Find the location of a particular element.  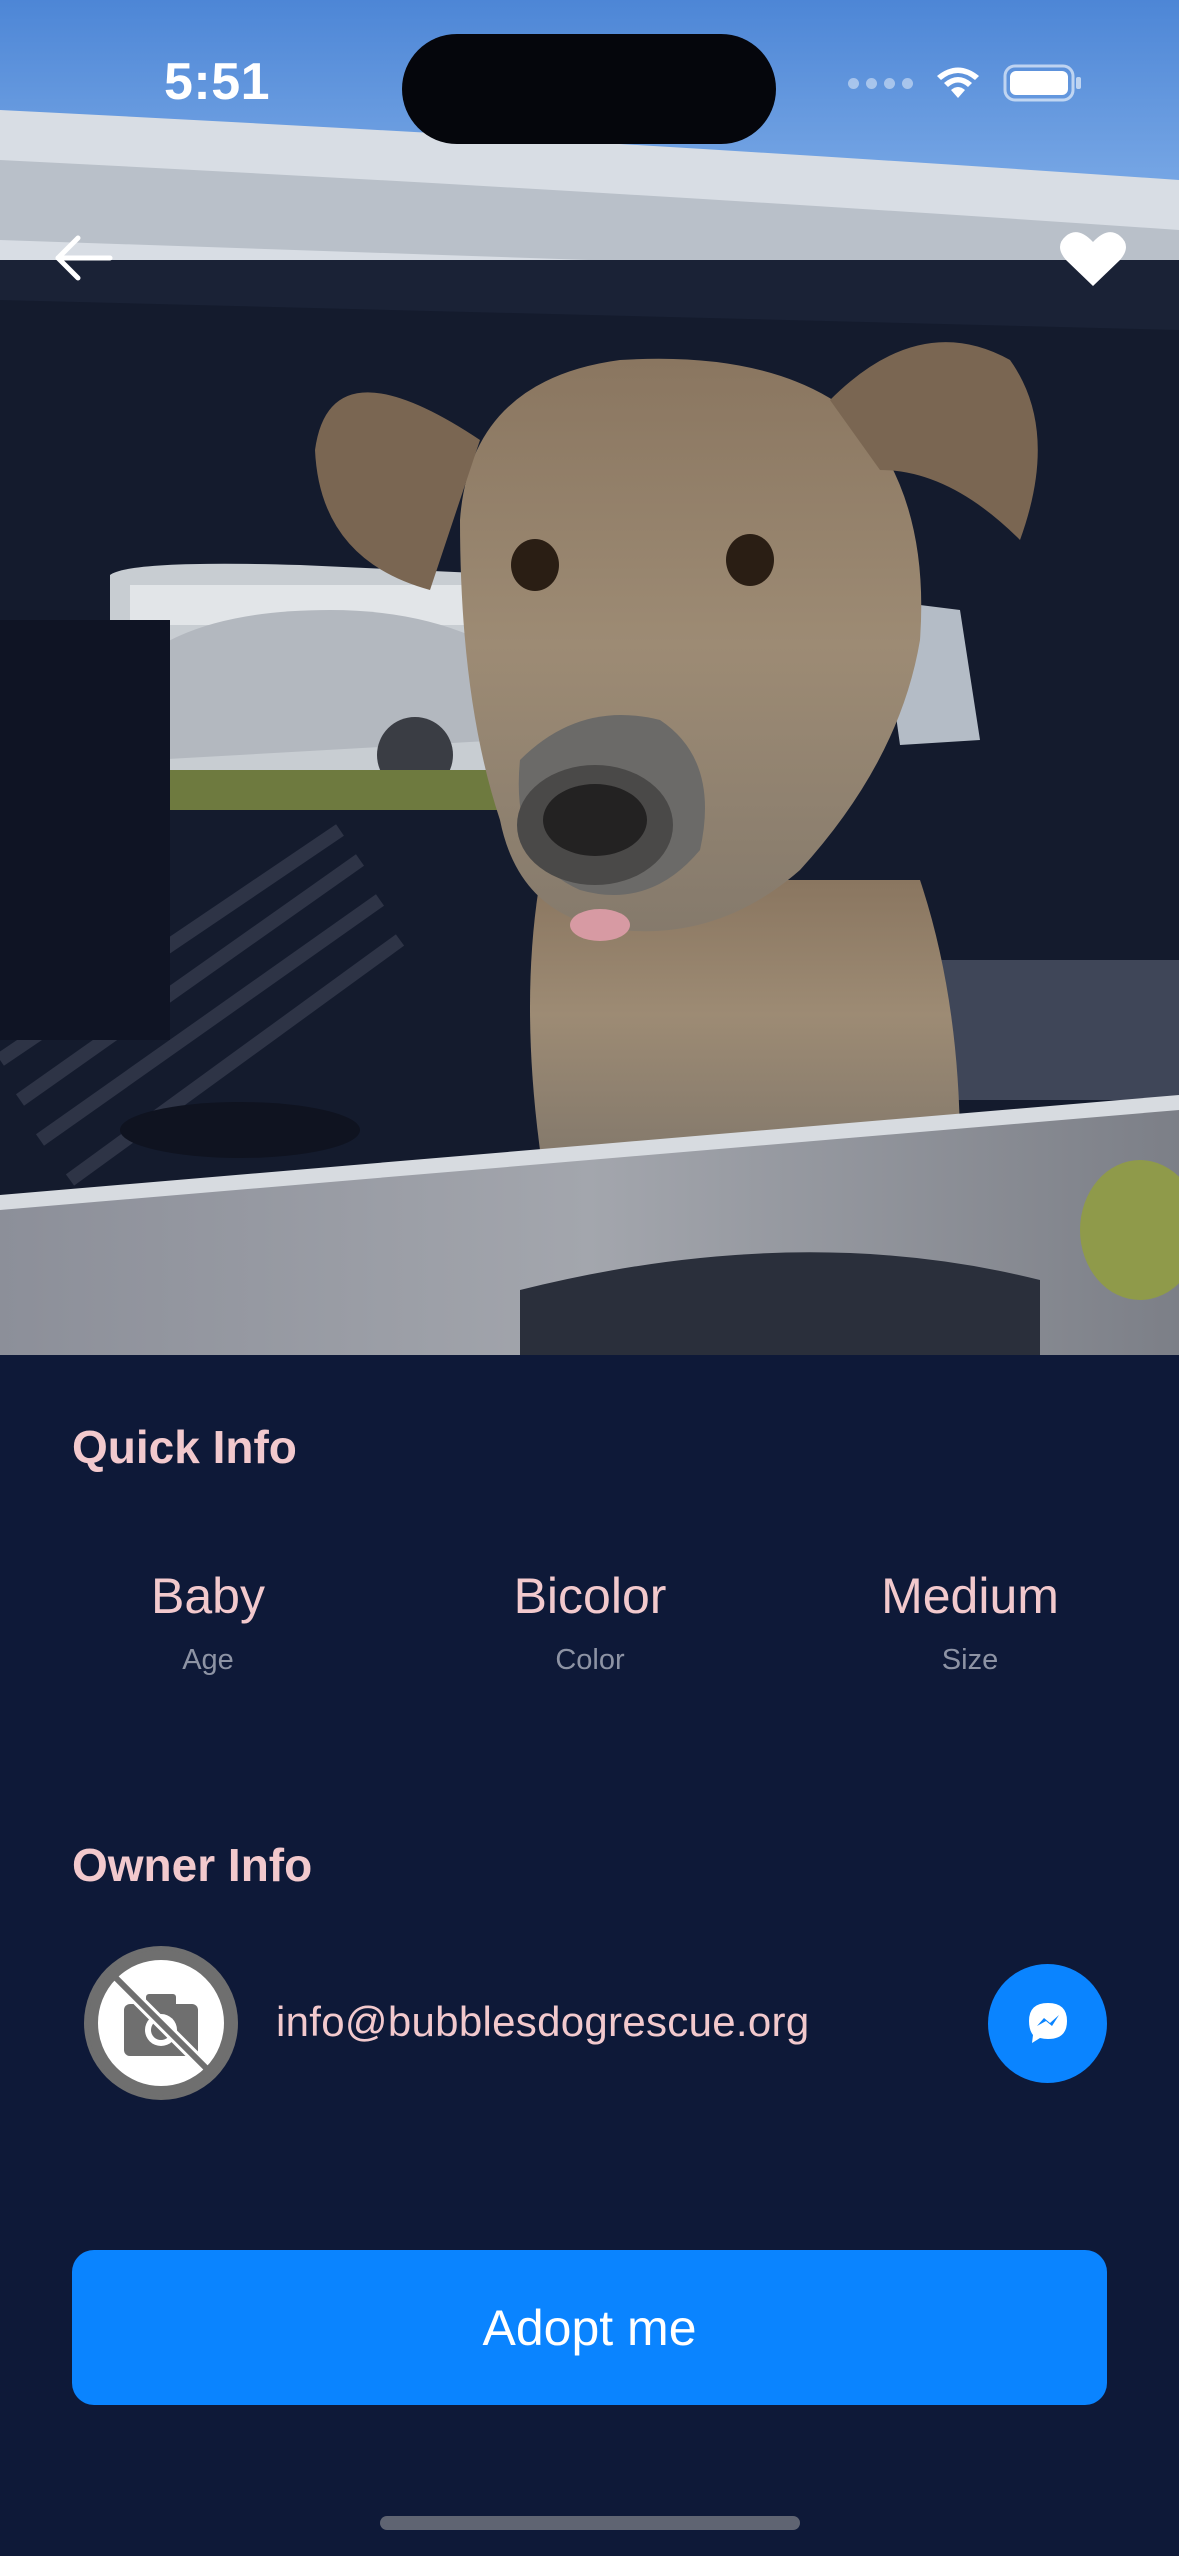

arrow-left-icon is located at coordinates (84, 258).